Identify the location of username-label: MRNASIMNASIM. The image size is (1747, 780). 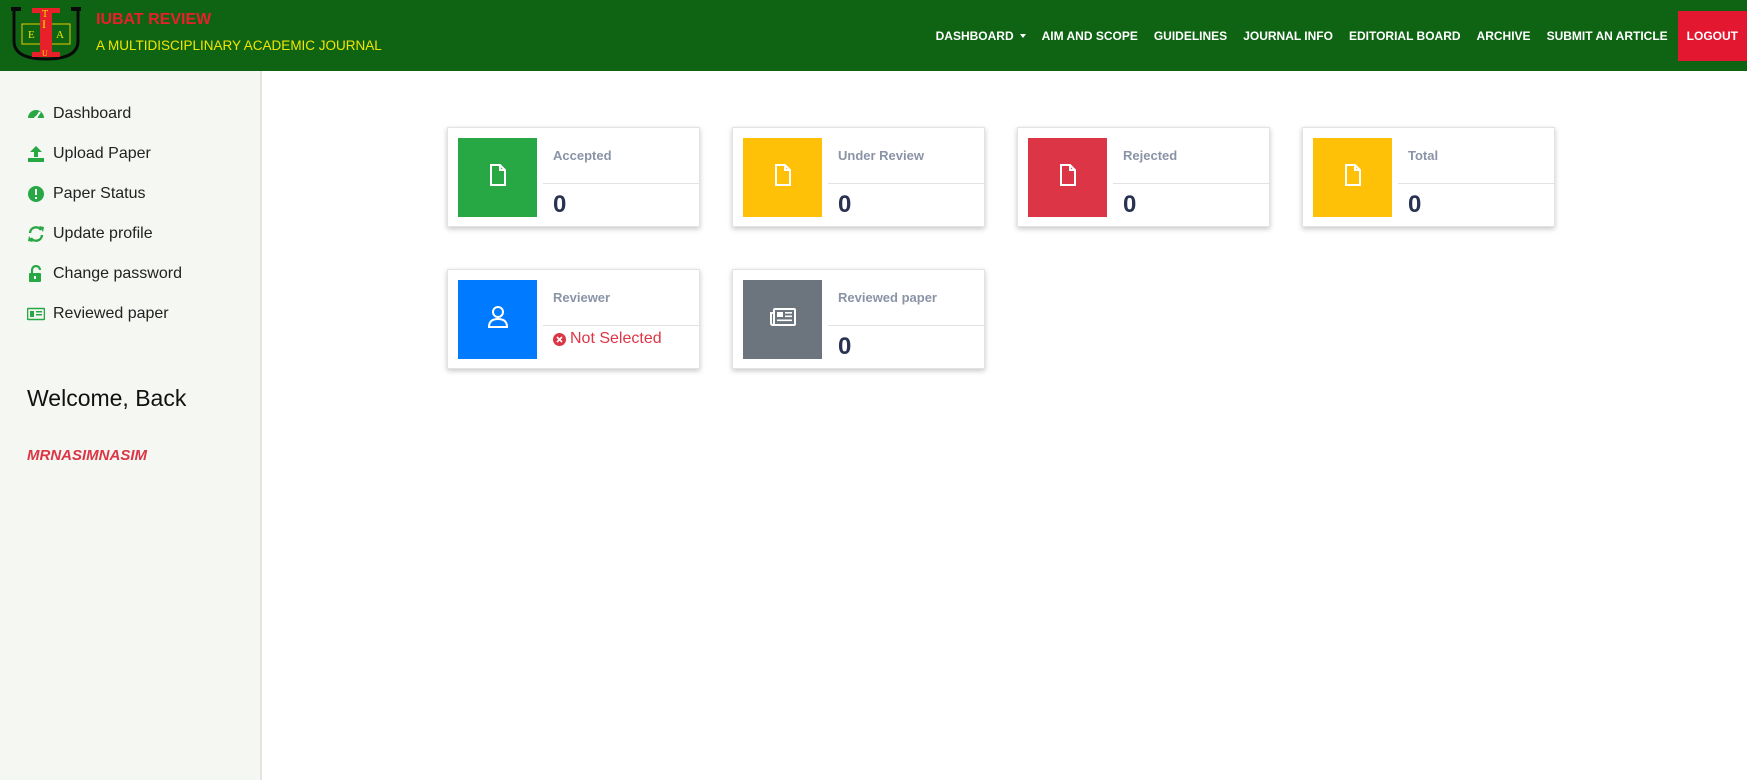
(87, 455).